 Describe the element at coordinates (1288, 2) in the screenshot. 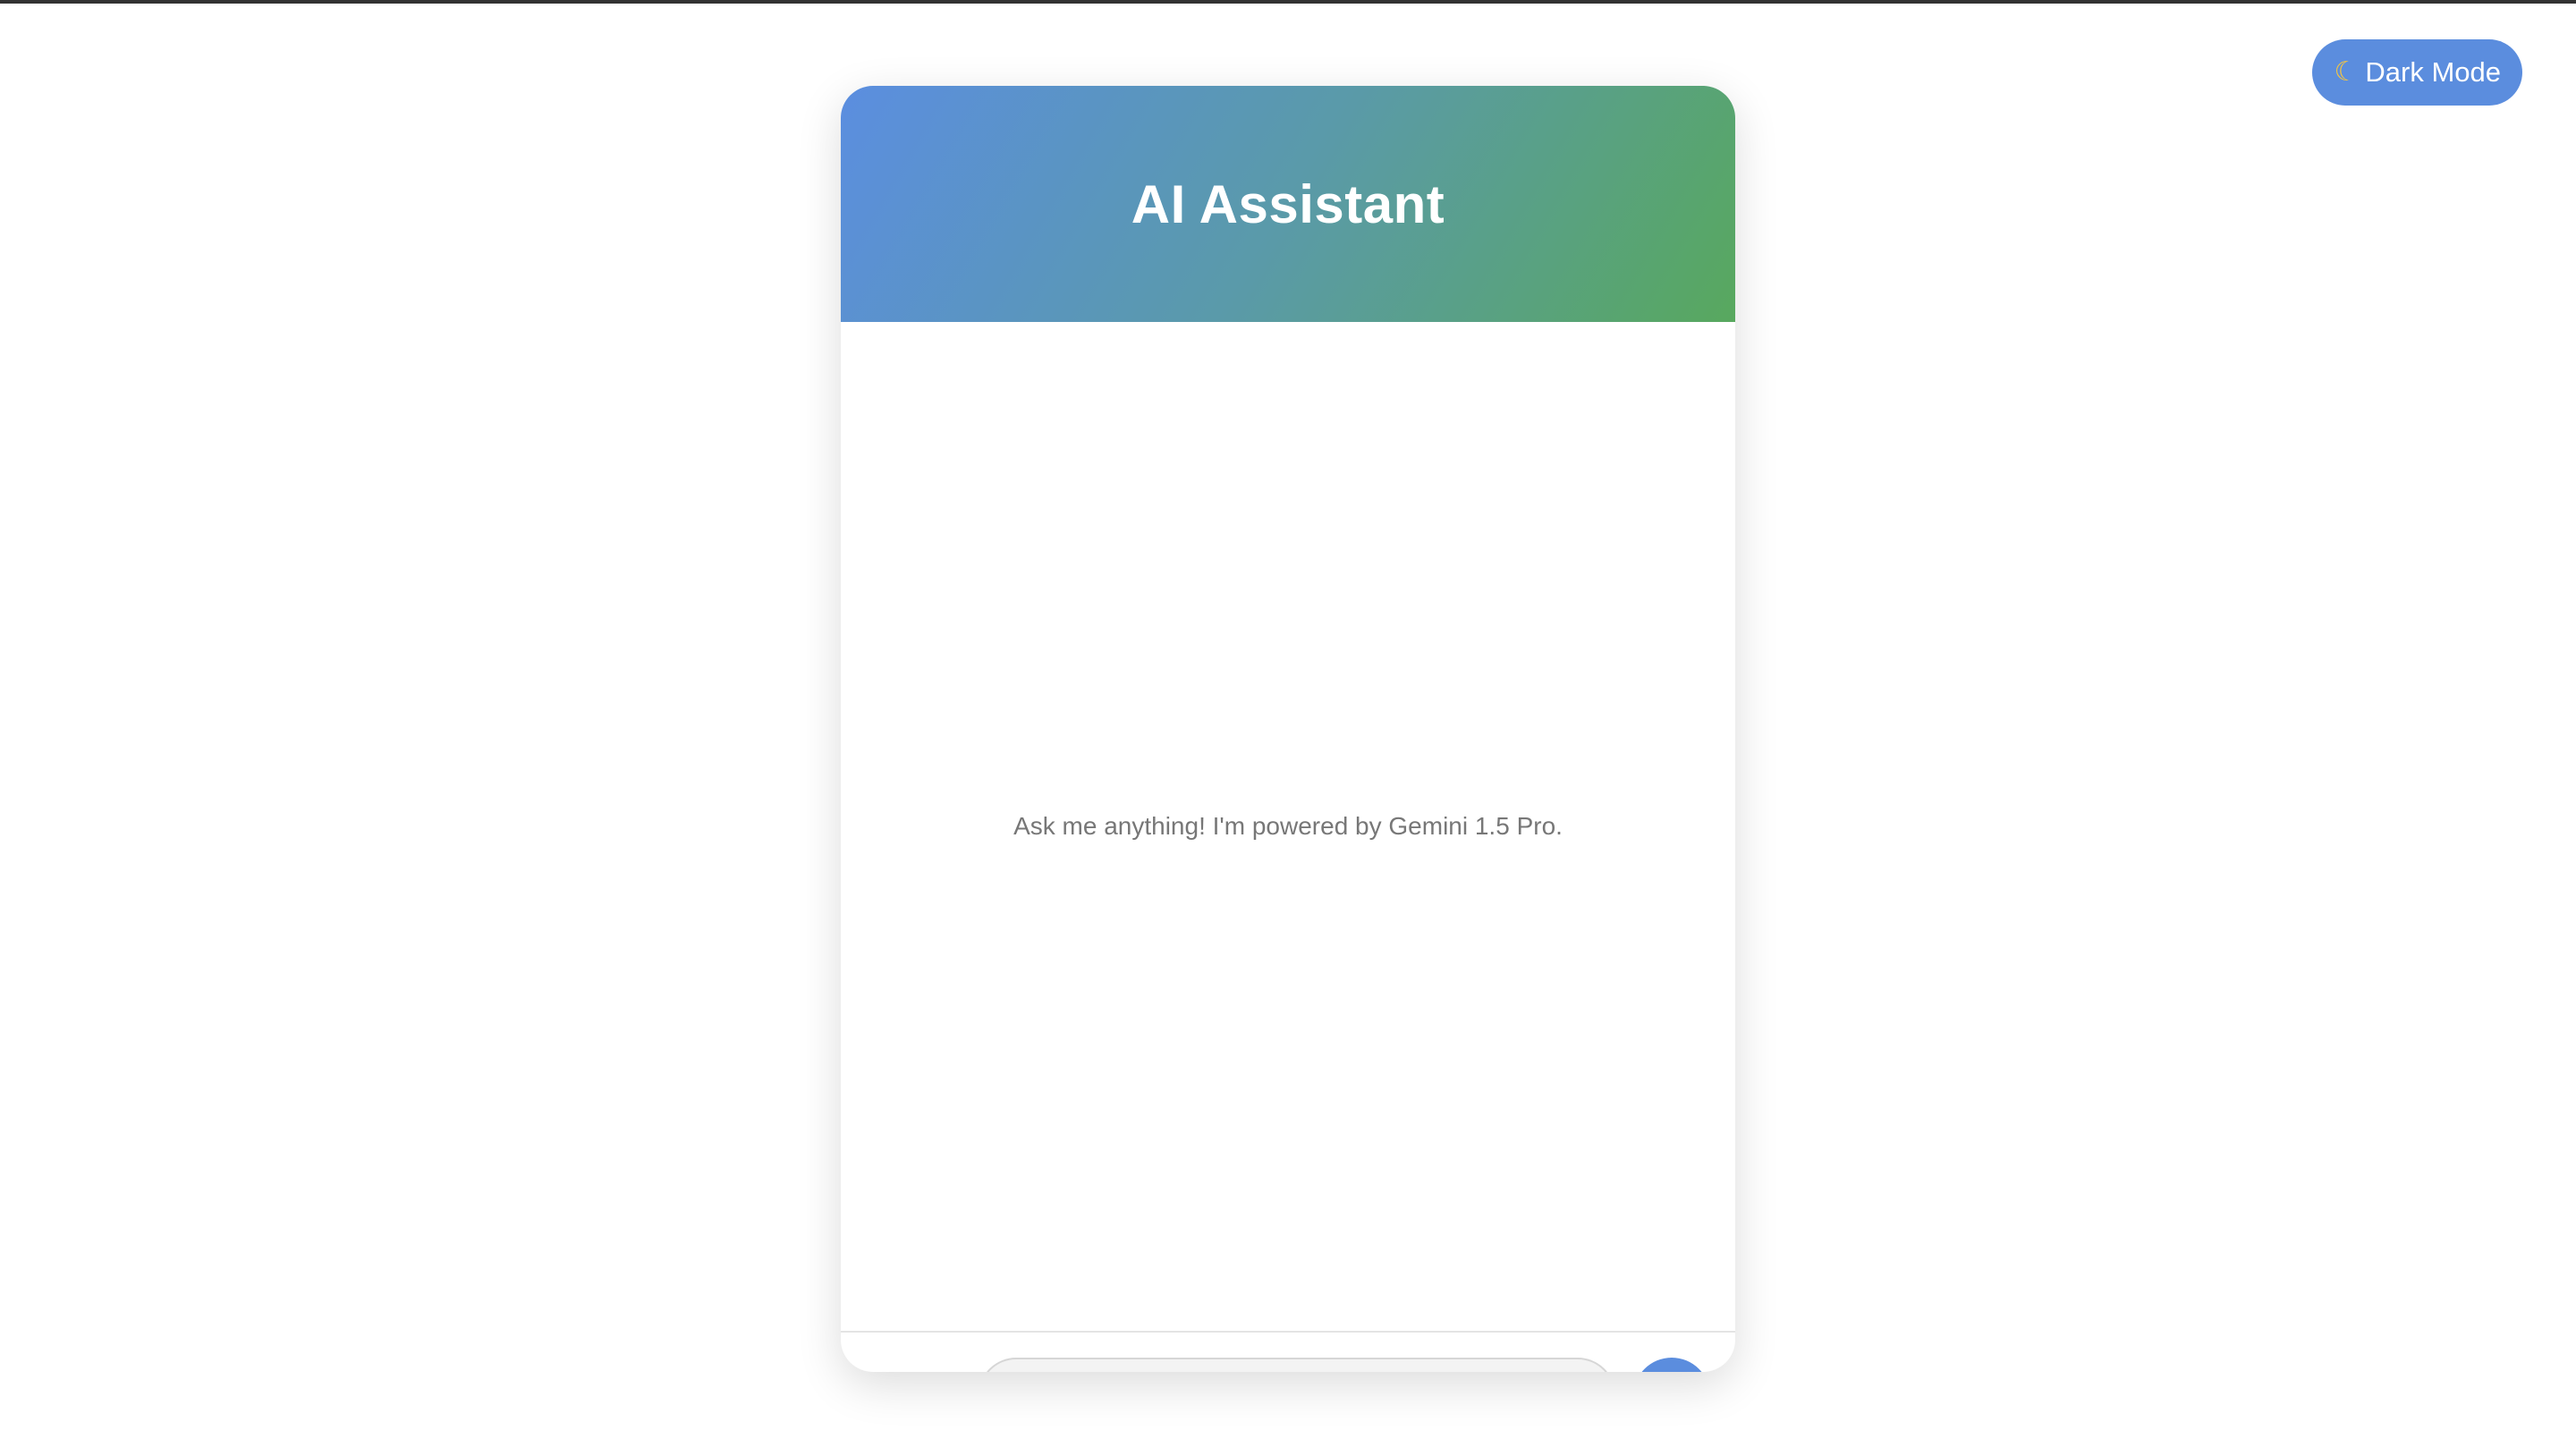

I see `top-border` at that location.